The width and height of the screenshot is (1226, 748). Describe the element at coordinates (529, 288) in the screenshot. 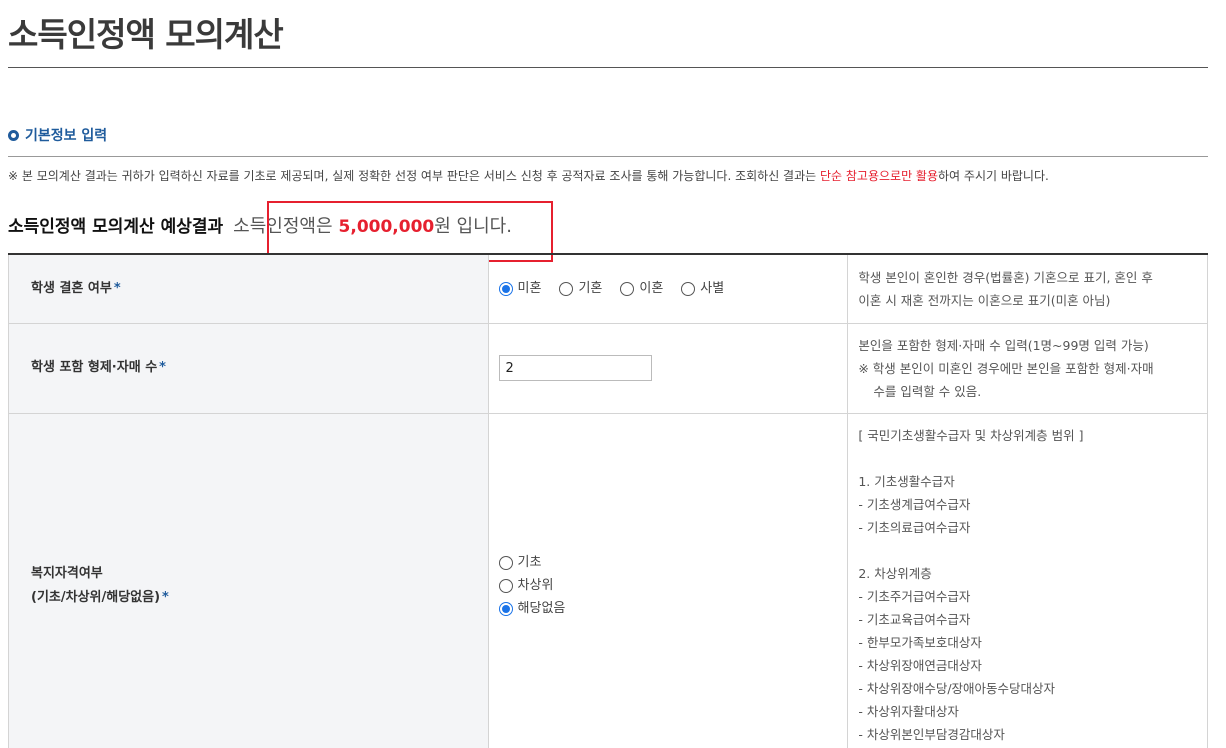

I see `radio-label: 미혼` at that location.